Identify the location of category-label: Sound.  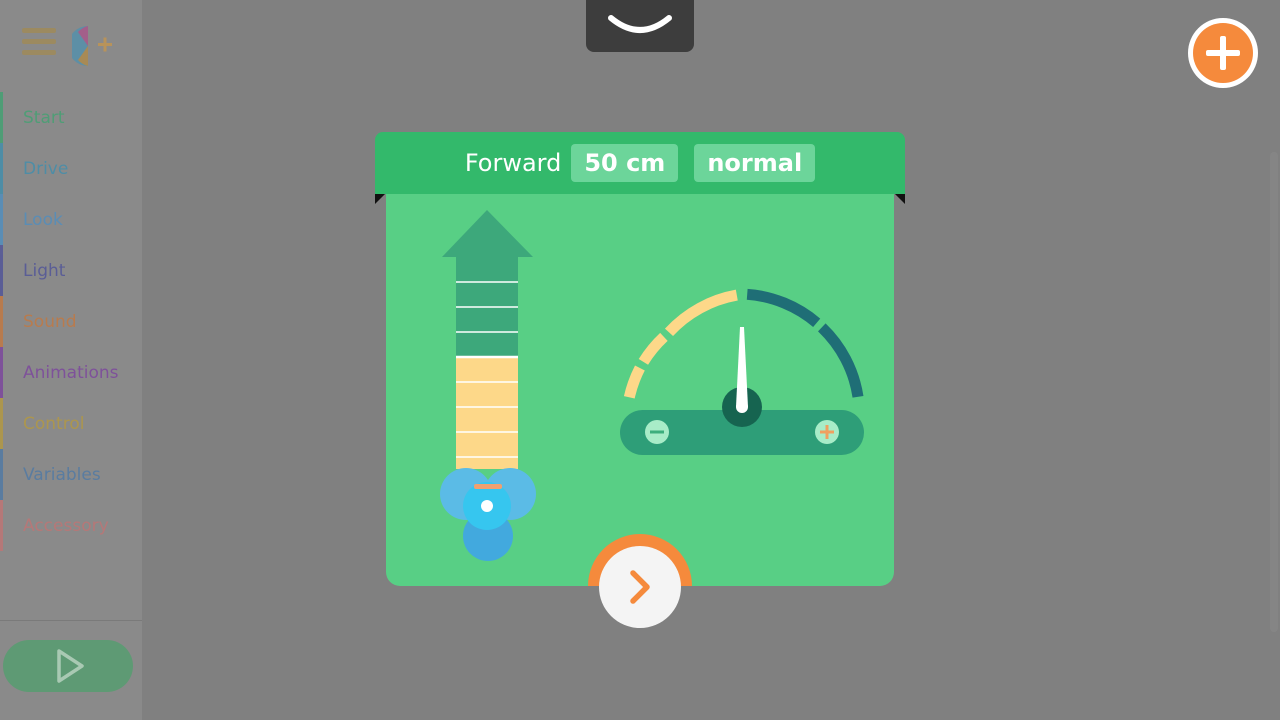
(50, 321).